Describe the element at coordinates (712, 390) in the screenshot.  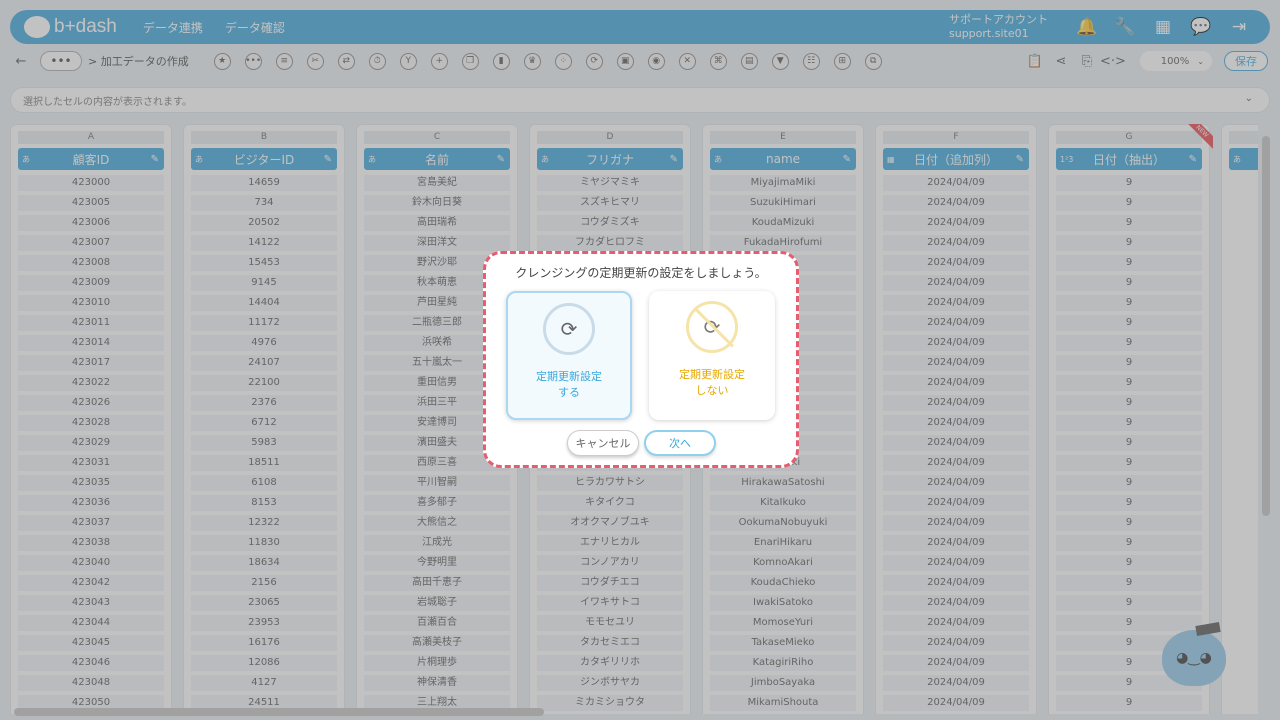
I see `option-disable-label-line2: しない` at that location.